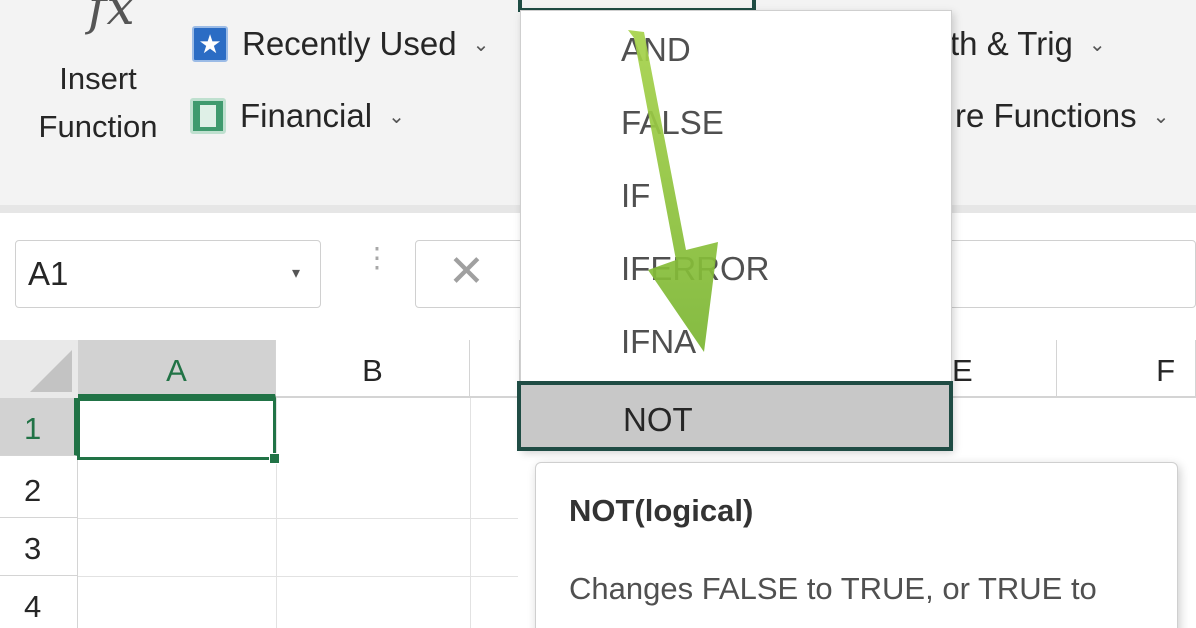 The width and height of the screenshot is (1196, 628). What do you see at coordinates (349, 43) in the screenshot?
I see `recently-used-label: Recently Used` at bounding box center [349, 43].